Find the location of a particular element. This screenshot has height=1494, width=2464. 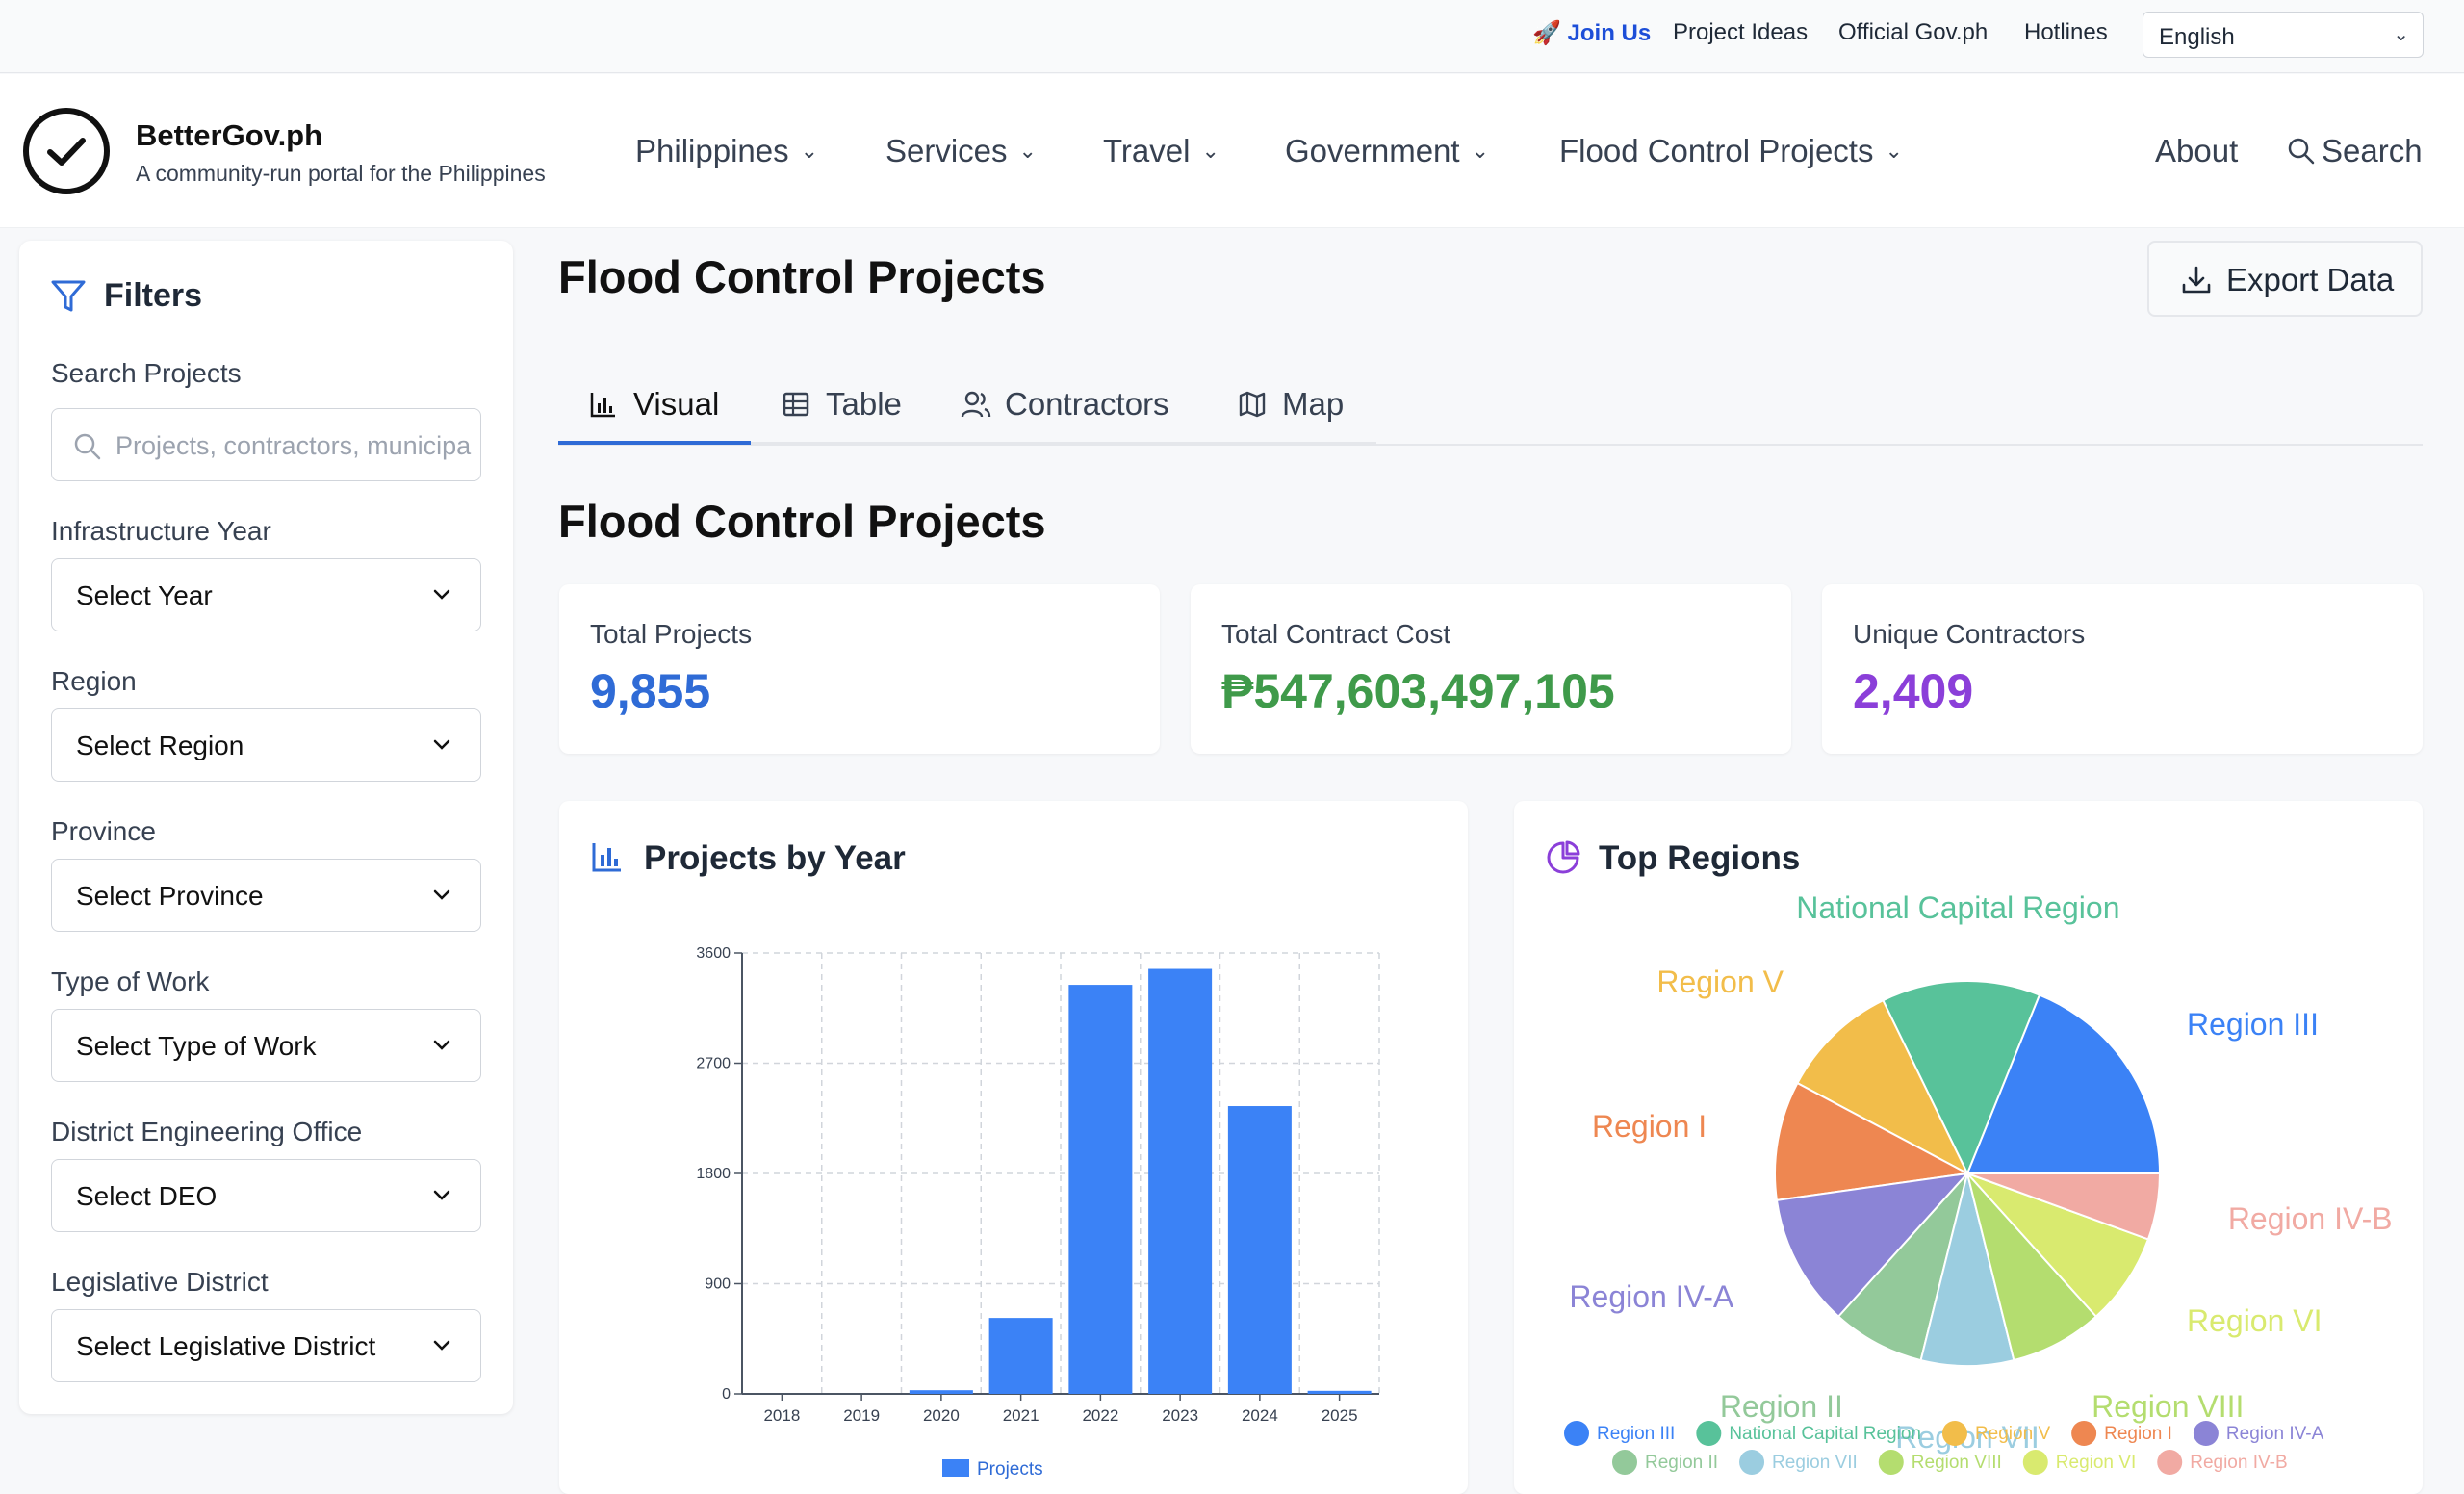

province-select: Select Province is located at coordinates (266, 895).